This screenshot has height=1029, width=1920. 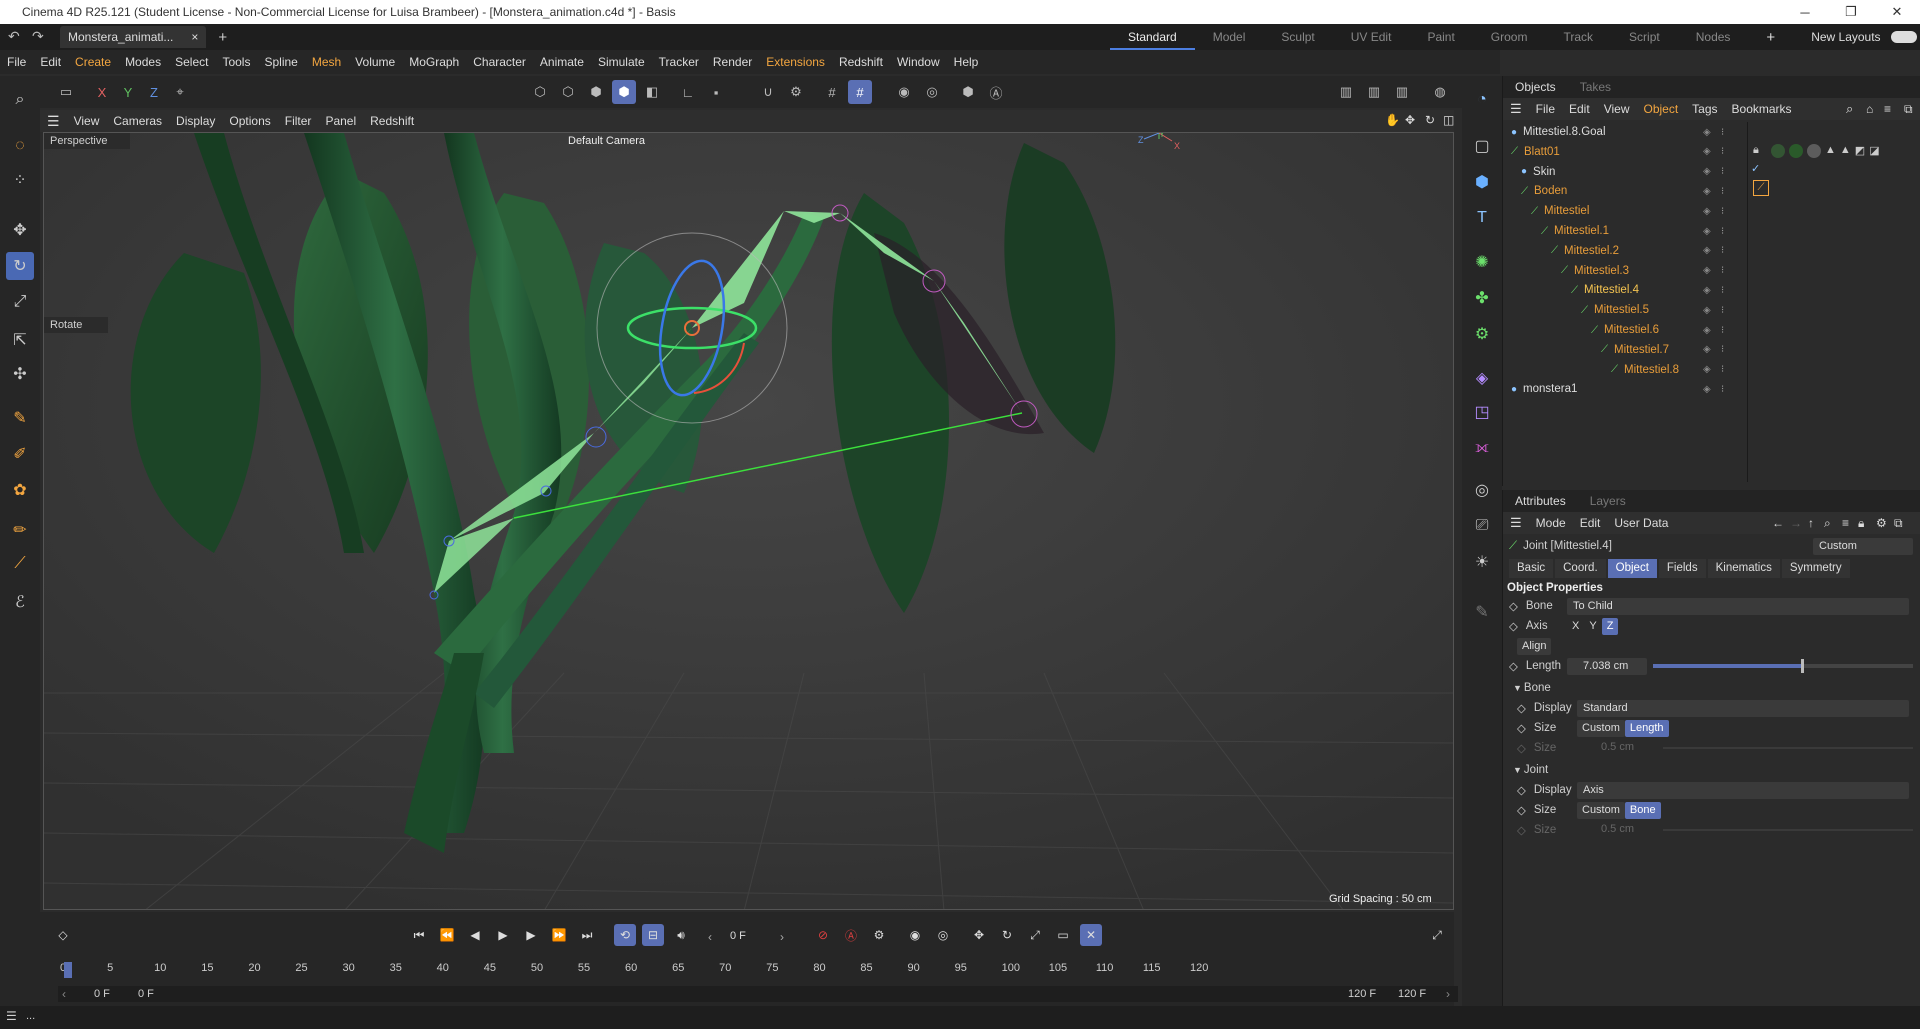 I want to click on snap-tools-icon: ✣, so click(x=20, y=374).